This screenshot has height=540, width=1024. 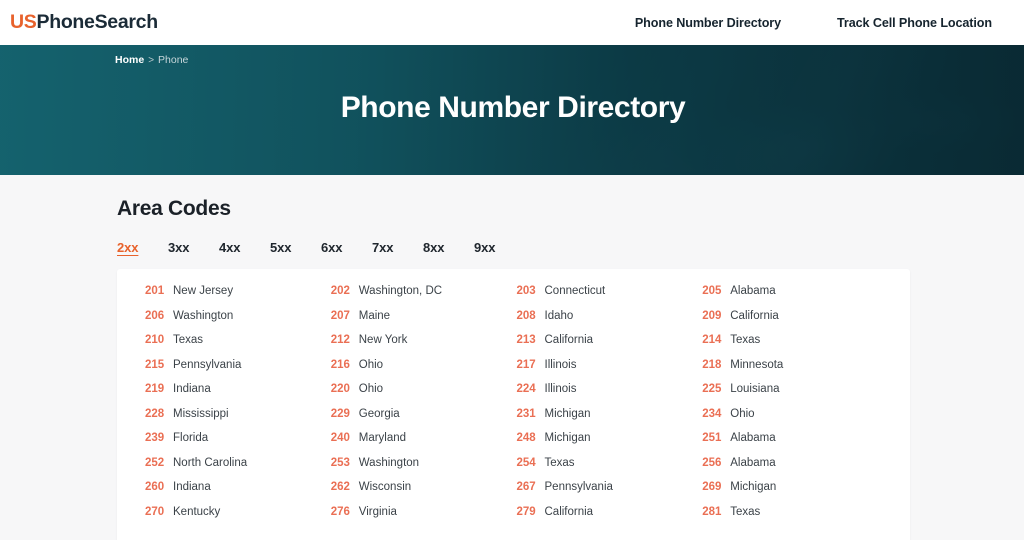 I want to click on area-code-number: 208, so click(x=526, y=315).